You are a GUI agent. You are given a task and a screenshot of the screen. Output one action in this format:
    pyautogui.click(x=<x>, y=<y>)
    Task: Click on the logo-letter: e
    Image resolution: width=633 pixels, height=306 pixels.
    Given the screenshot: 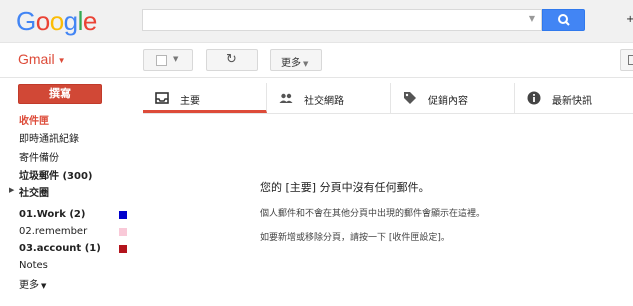 What is the action you would take?
    pyautogui.click(x=89, y=21)
    